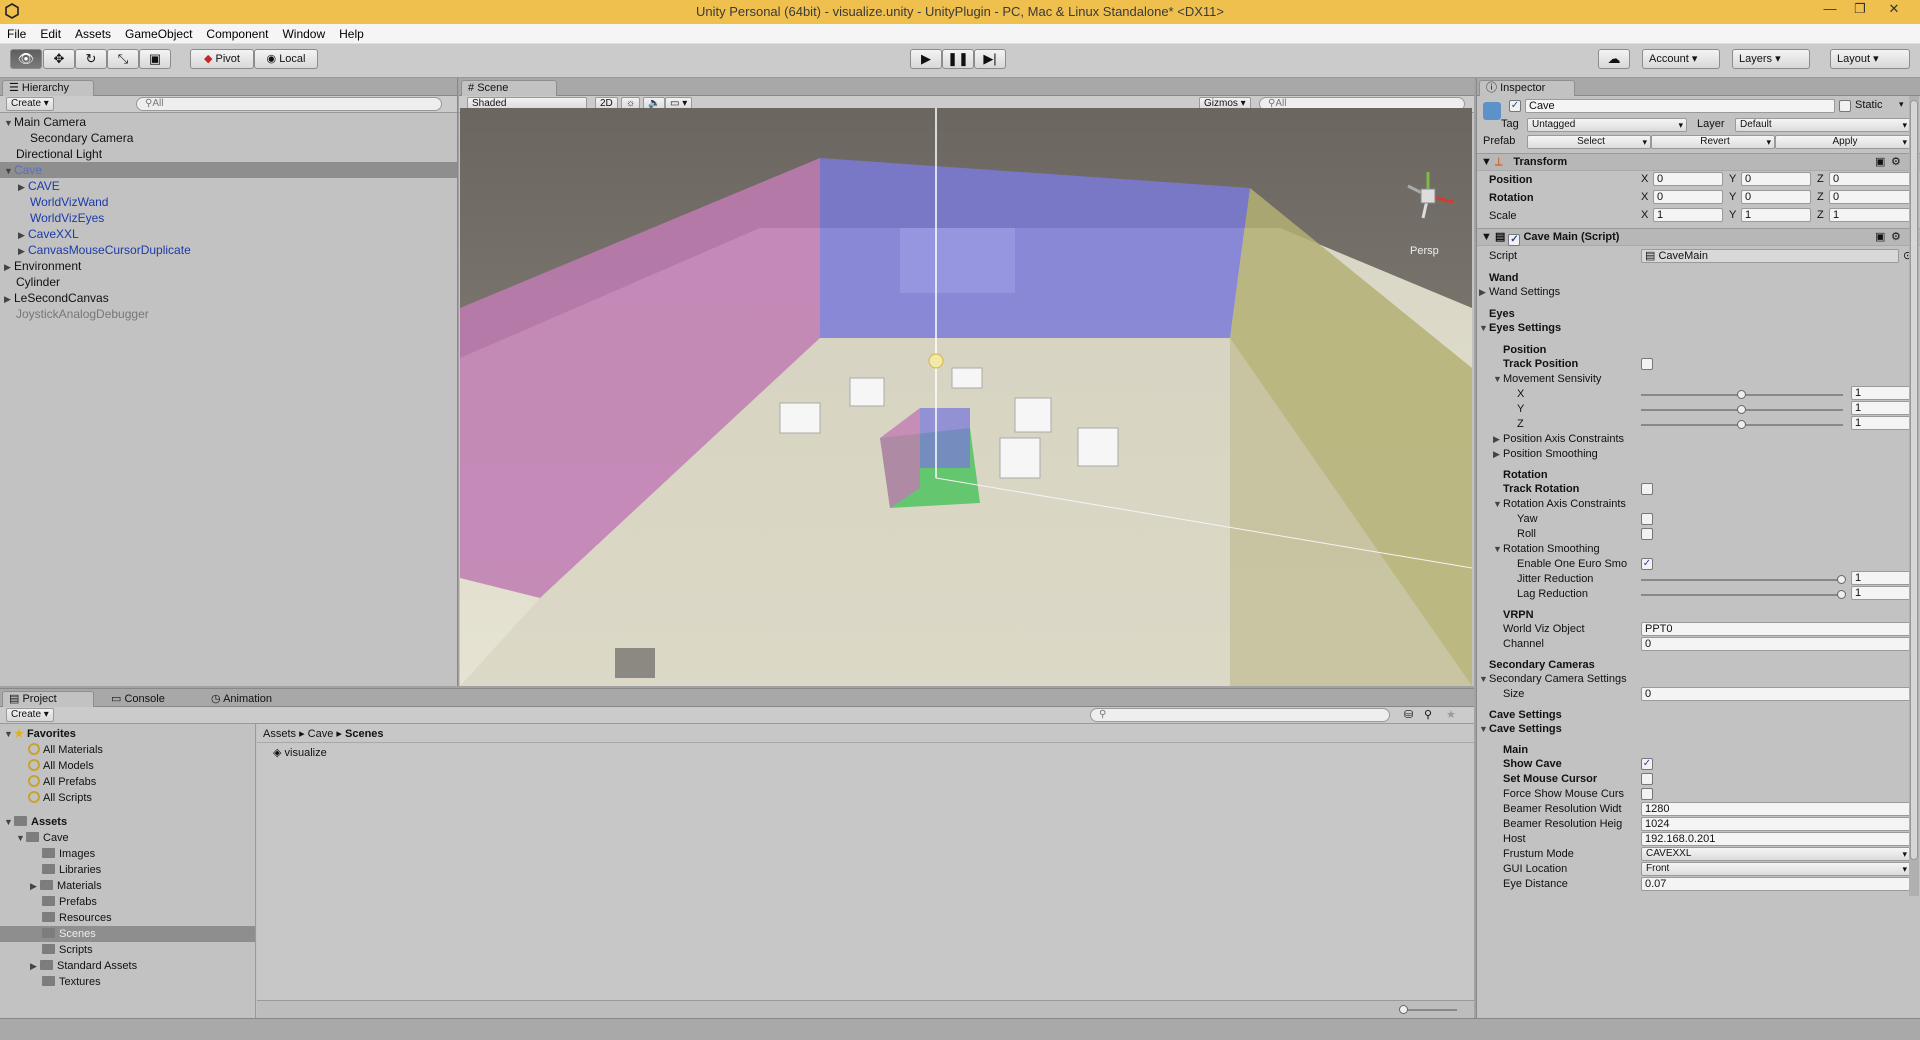  What do you see at coordinates (158, 34) in the screenshot?
I see `menu-gameobject: GameObject` at bounding box center [158, 34].